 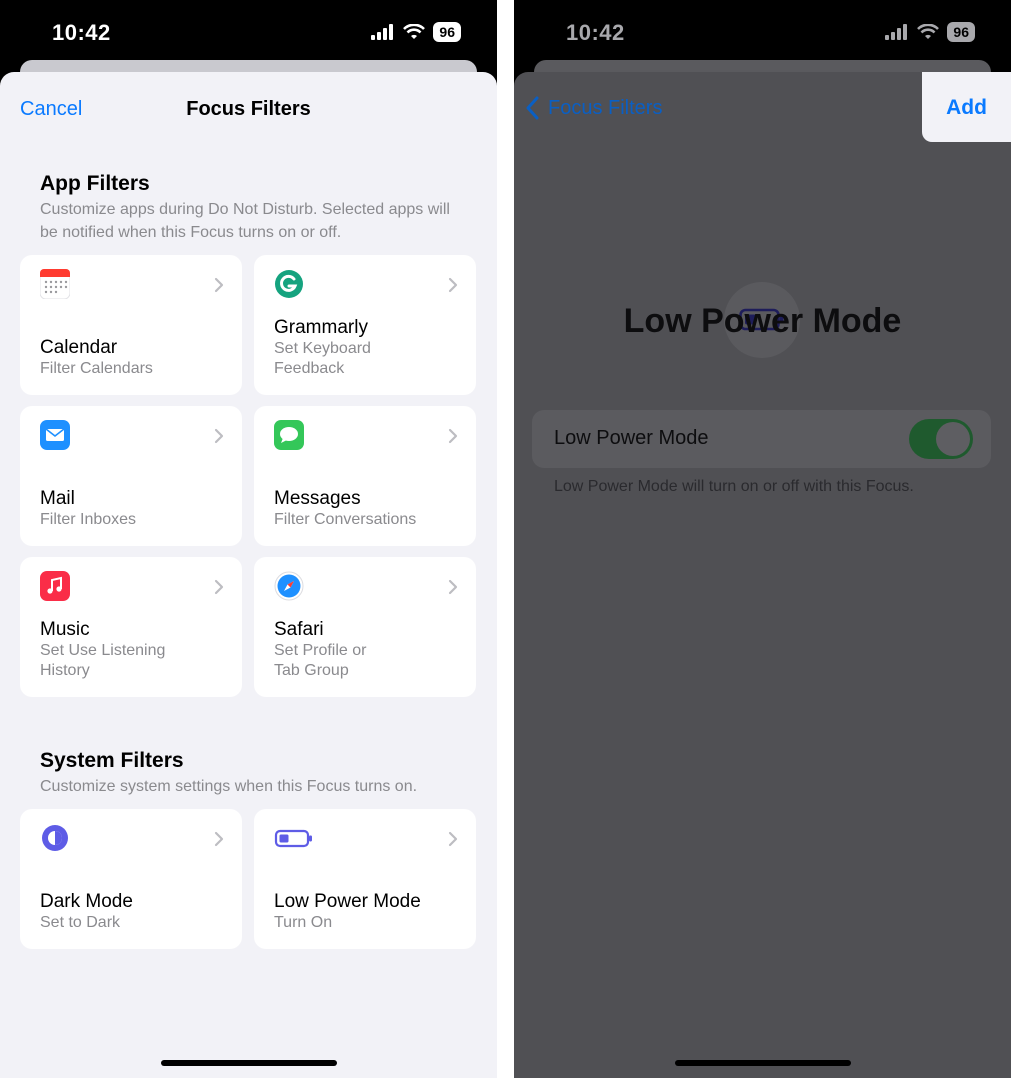 What do you see at coordinates (365, 627) in the screenshot?
I see `safari-filter-tile: Safari Set Profile or Tab Group` at bounding box center [365, 627].